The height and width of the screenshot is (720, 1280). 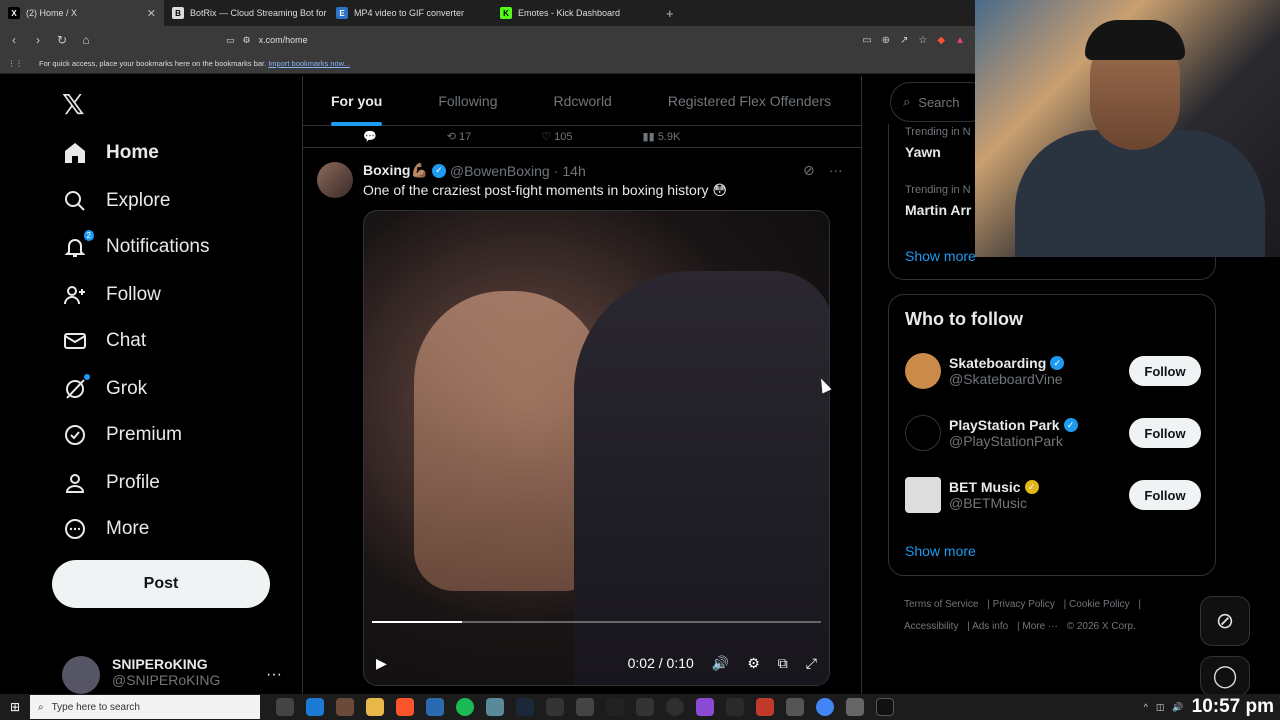 What do you see at coordinates (1053, 371) in the screenshot?
I see `suggestion-row: Skateboarding ✓ @SkateboardVine Follow` at bounding box center [1053, 371].